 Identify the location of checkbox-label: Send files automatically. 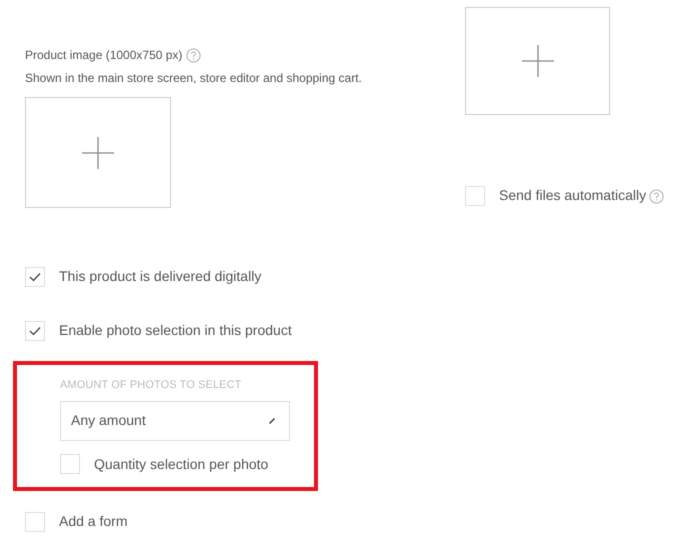
(572, 195).